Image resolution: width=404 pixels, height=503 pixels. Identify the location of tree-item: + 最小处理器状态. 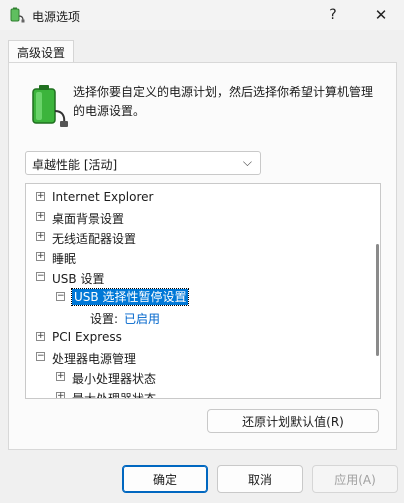
(191, 377).